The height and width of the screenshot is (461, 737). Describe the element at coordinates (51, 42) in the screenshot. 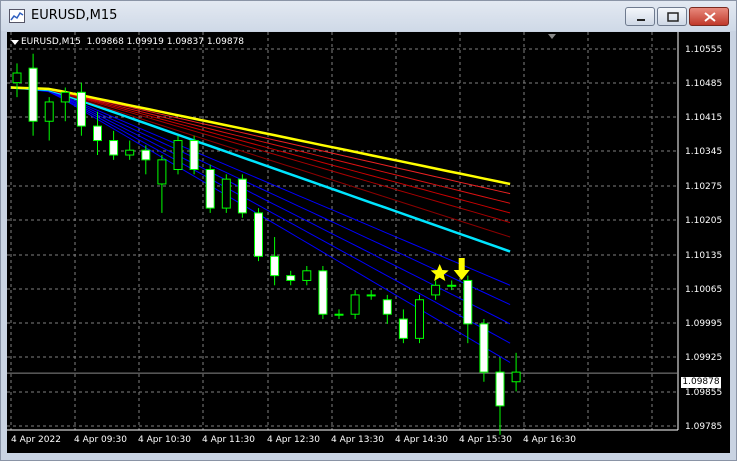

I see `symbol-name: EURUSD,M15` at that location.